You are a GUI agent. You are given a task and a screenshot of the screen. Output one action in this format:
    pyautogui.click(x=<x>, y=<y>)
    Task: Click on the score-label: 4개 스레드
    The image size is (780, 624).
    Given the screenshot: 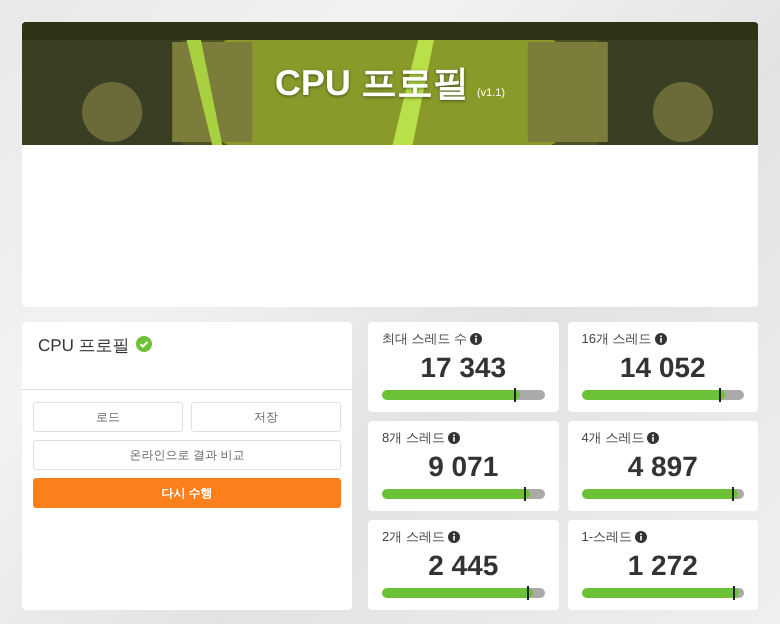 What is the action you would take?
    pyautogui.click(x=613, y=438)
    